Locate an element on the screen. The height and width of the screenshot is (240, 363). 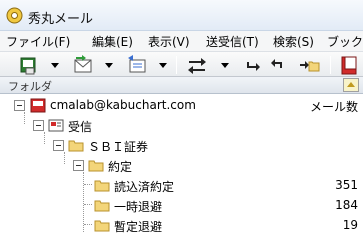
tree-item-inbox: 受信 is located at coordinates (181, 126).